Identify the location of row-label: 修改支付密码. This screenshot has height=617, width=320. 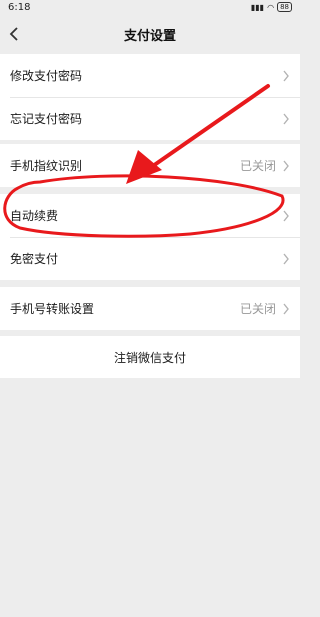
(46, 76).